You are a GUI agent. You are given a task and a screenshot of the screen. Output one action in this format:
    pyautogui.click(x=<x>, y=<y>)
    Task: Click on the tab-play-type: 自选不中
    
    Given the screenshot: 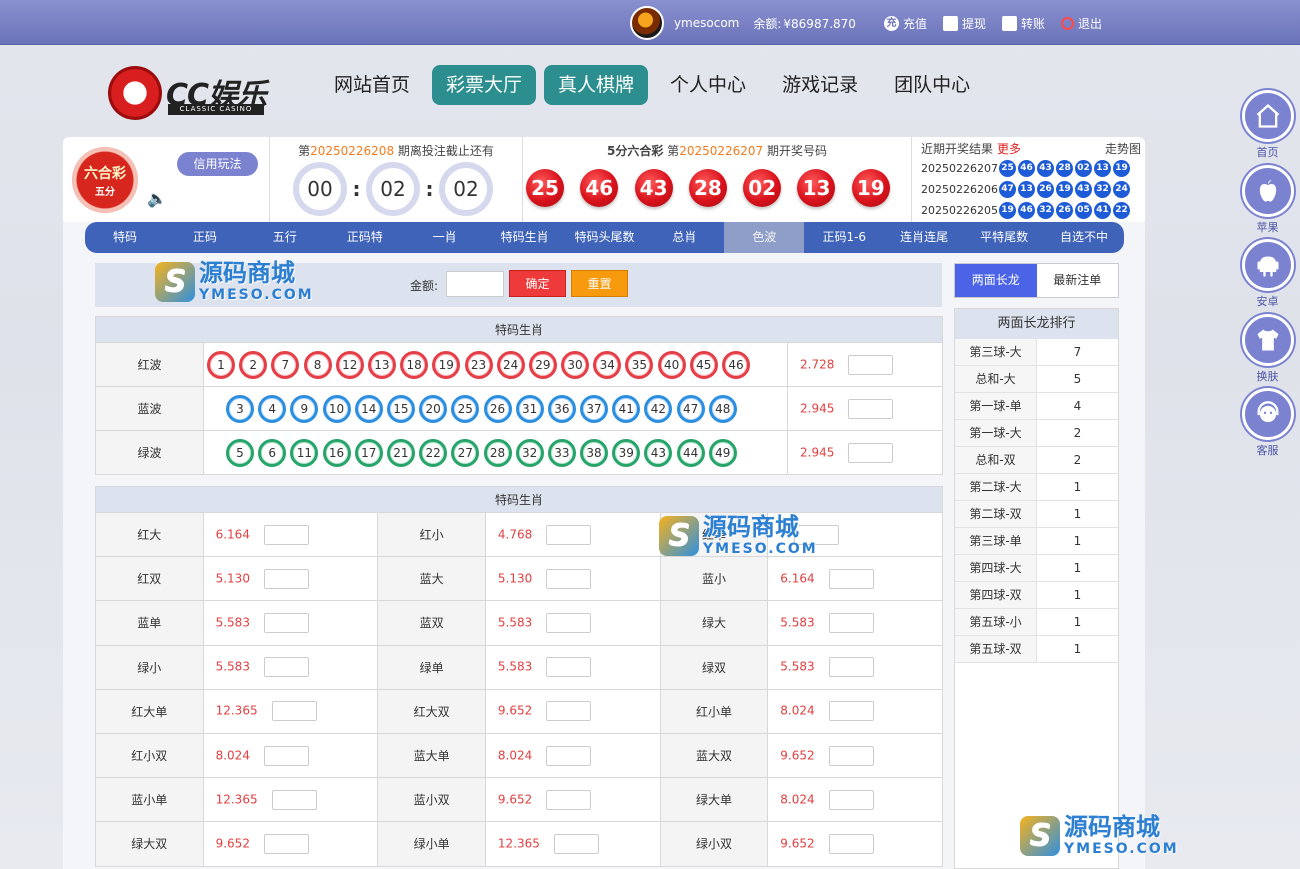 What is the action you would take?
    pyautogui.click(x=1084, y=237)
    